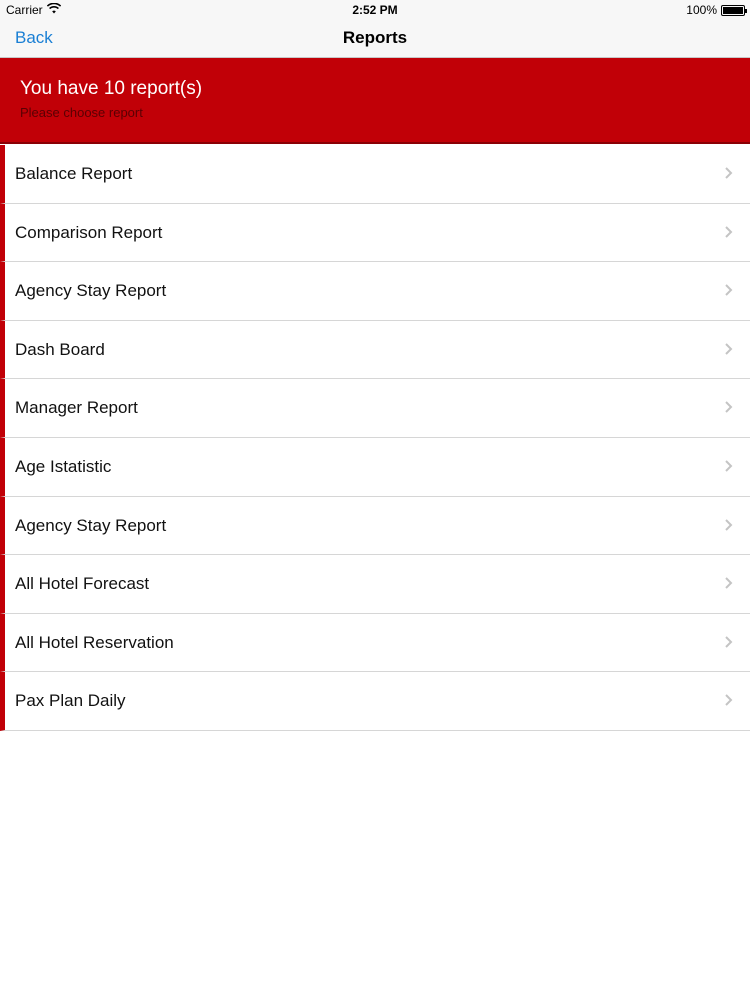 Image resolution: width=750 pixels, height=1000 pixels. I want to click on status-time: 2:52 PM, so click(375, 10).